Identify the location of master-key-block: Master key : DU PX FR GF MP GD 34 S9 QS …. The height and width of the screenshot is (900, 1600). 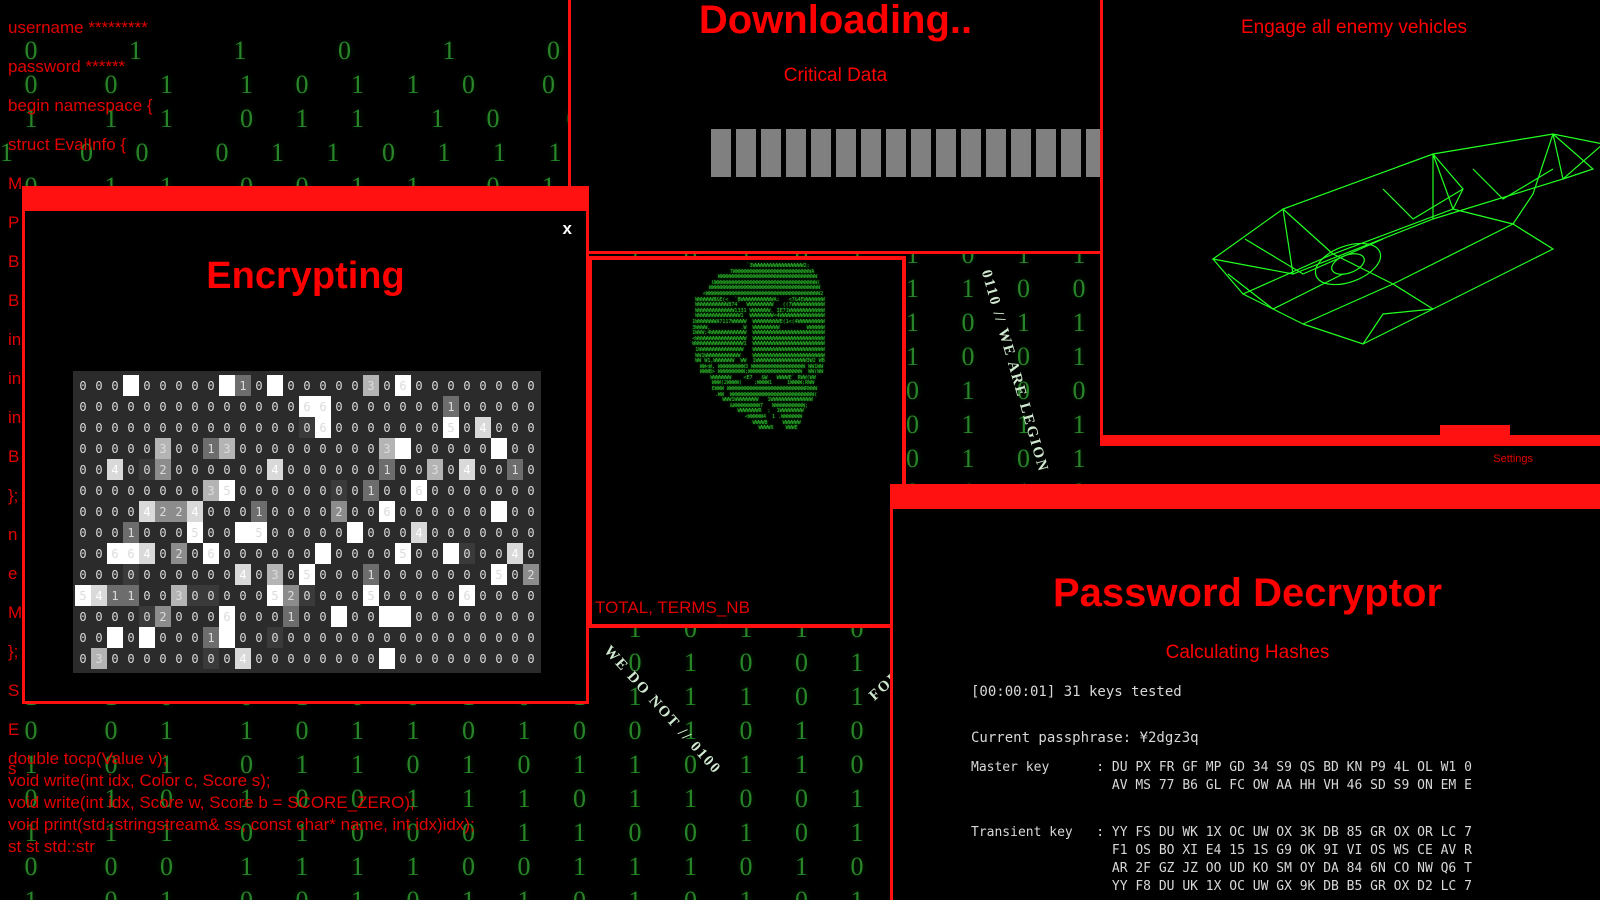
(1221, 776).